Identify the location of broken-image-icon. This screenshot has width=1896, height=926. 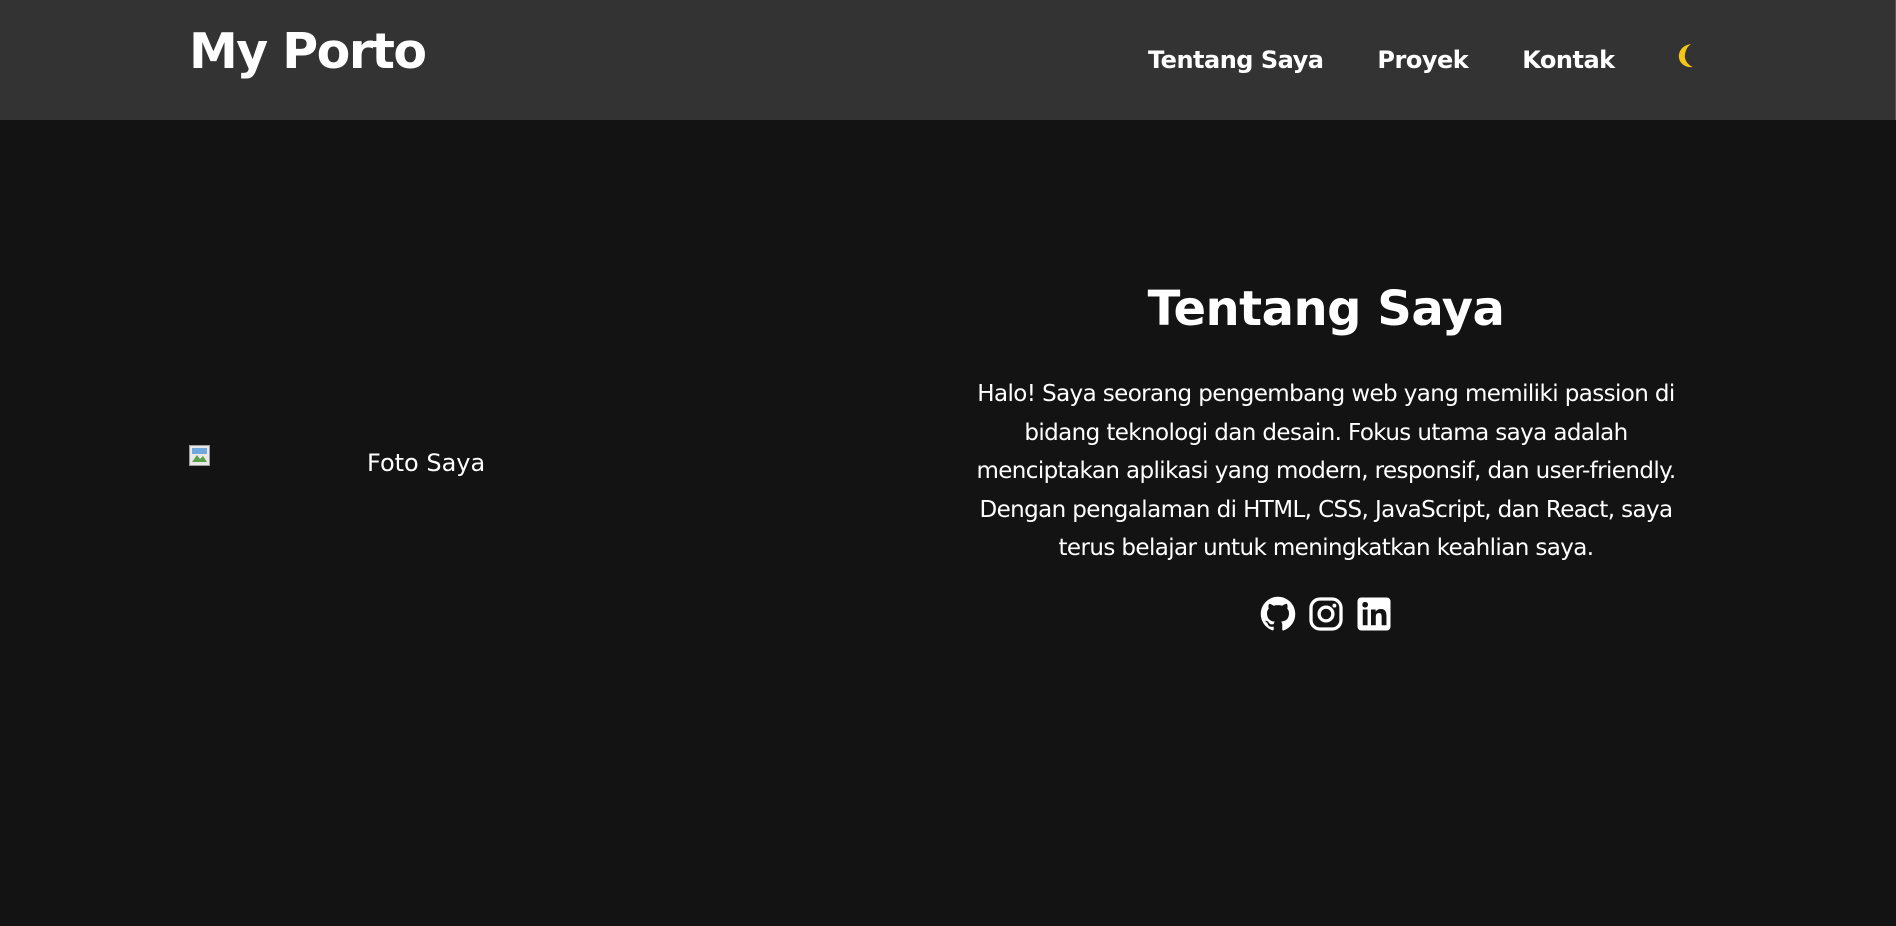
(199, 455).